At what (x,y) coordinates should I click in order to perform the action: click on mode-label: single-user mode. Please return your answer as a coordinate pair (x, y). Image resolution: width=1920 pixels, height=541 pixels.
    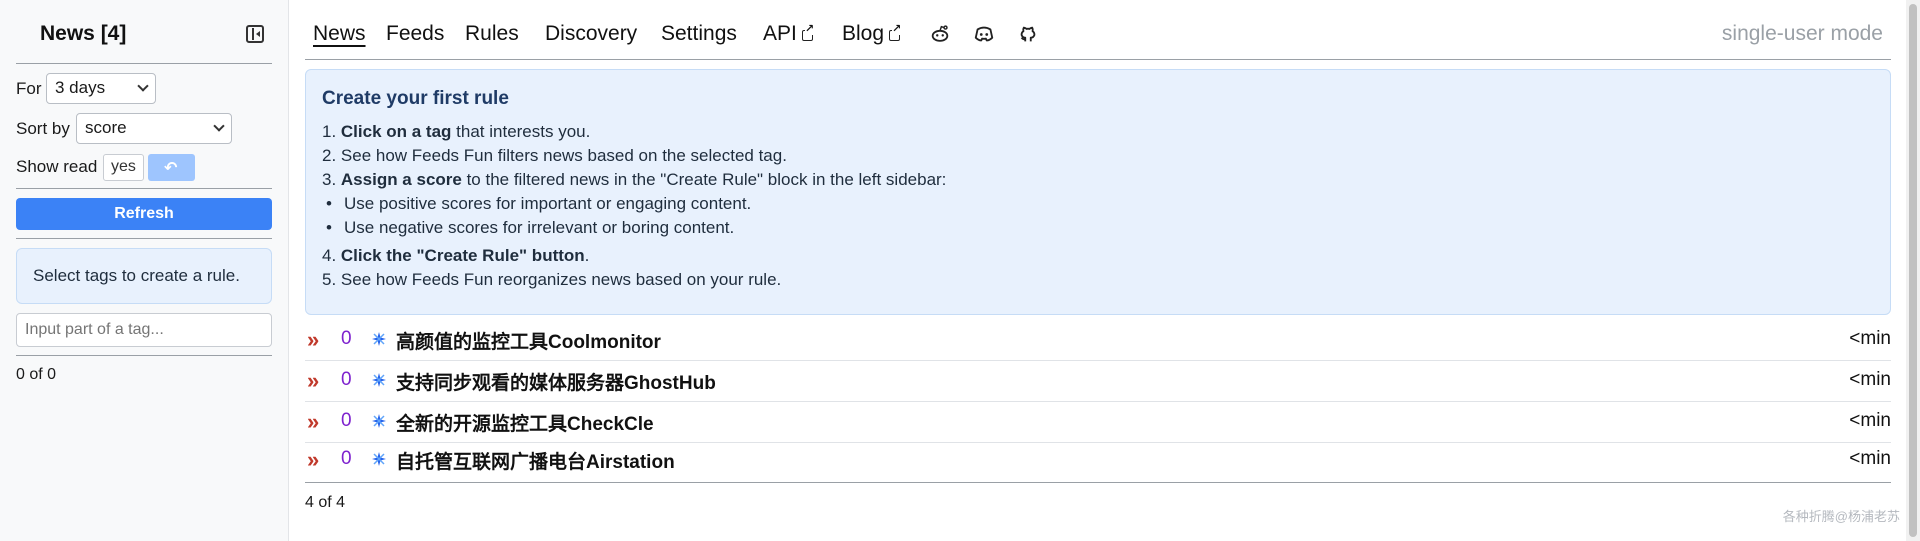
    Looking at the image, I should click on (1802, 33).